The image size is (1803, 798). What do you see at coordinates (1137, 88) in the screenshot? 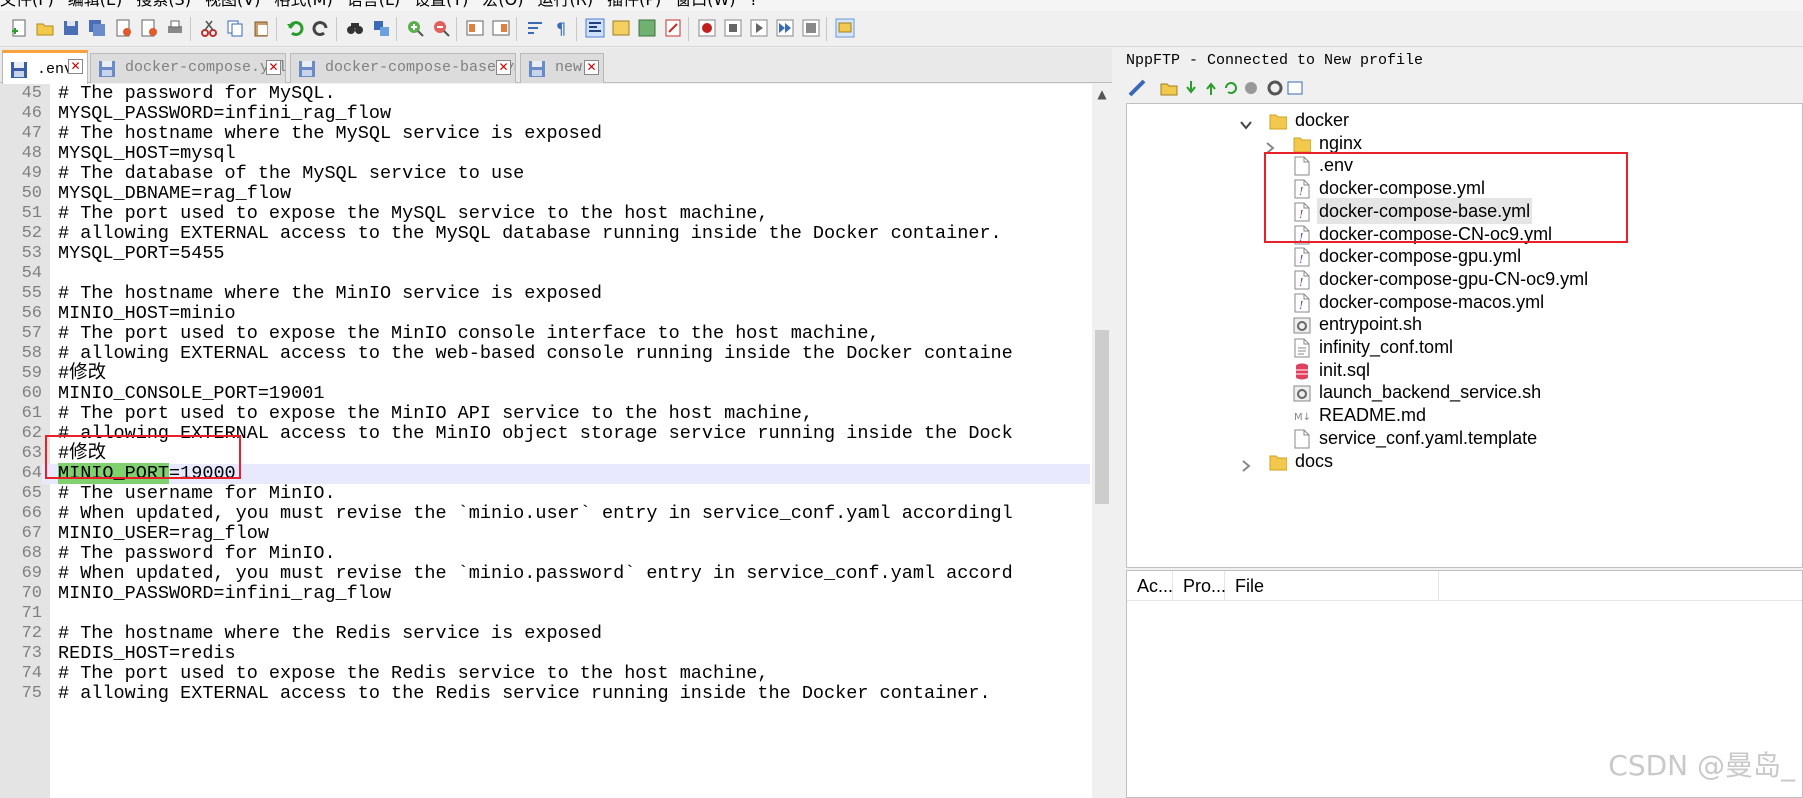
I see `connect-icon` at bounding box center [1137, 88].